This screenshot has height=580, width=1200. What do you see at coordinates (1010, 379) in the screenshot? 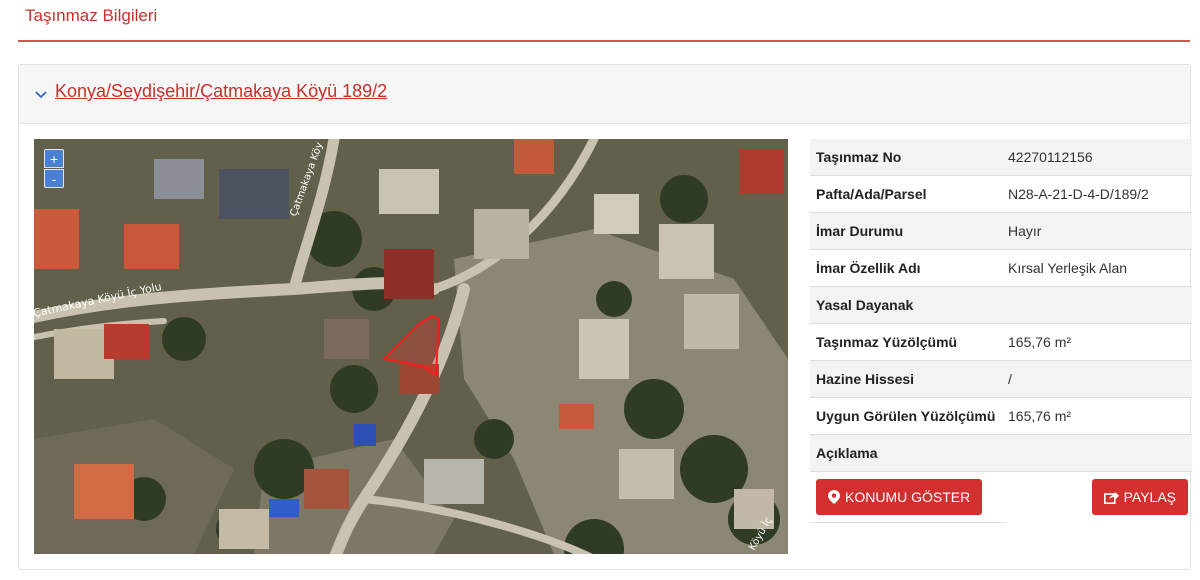
I see `detail-value: /` at bounding box center [1010, 379].